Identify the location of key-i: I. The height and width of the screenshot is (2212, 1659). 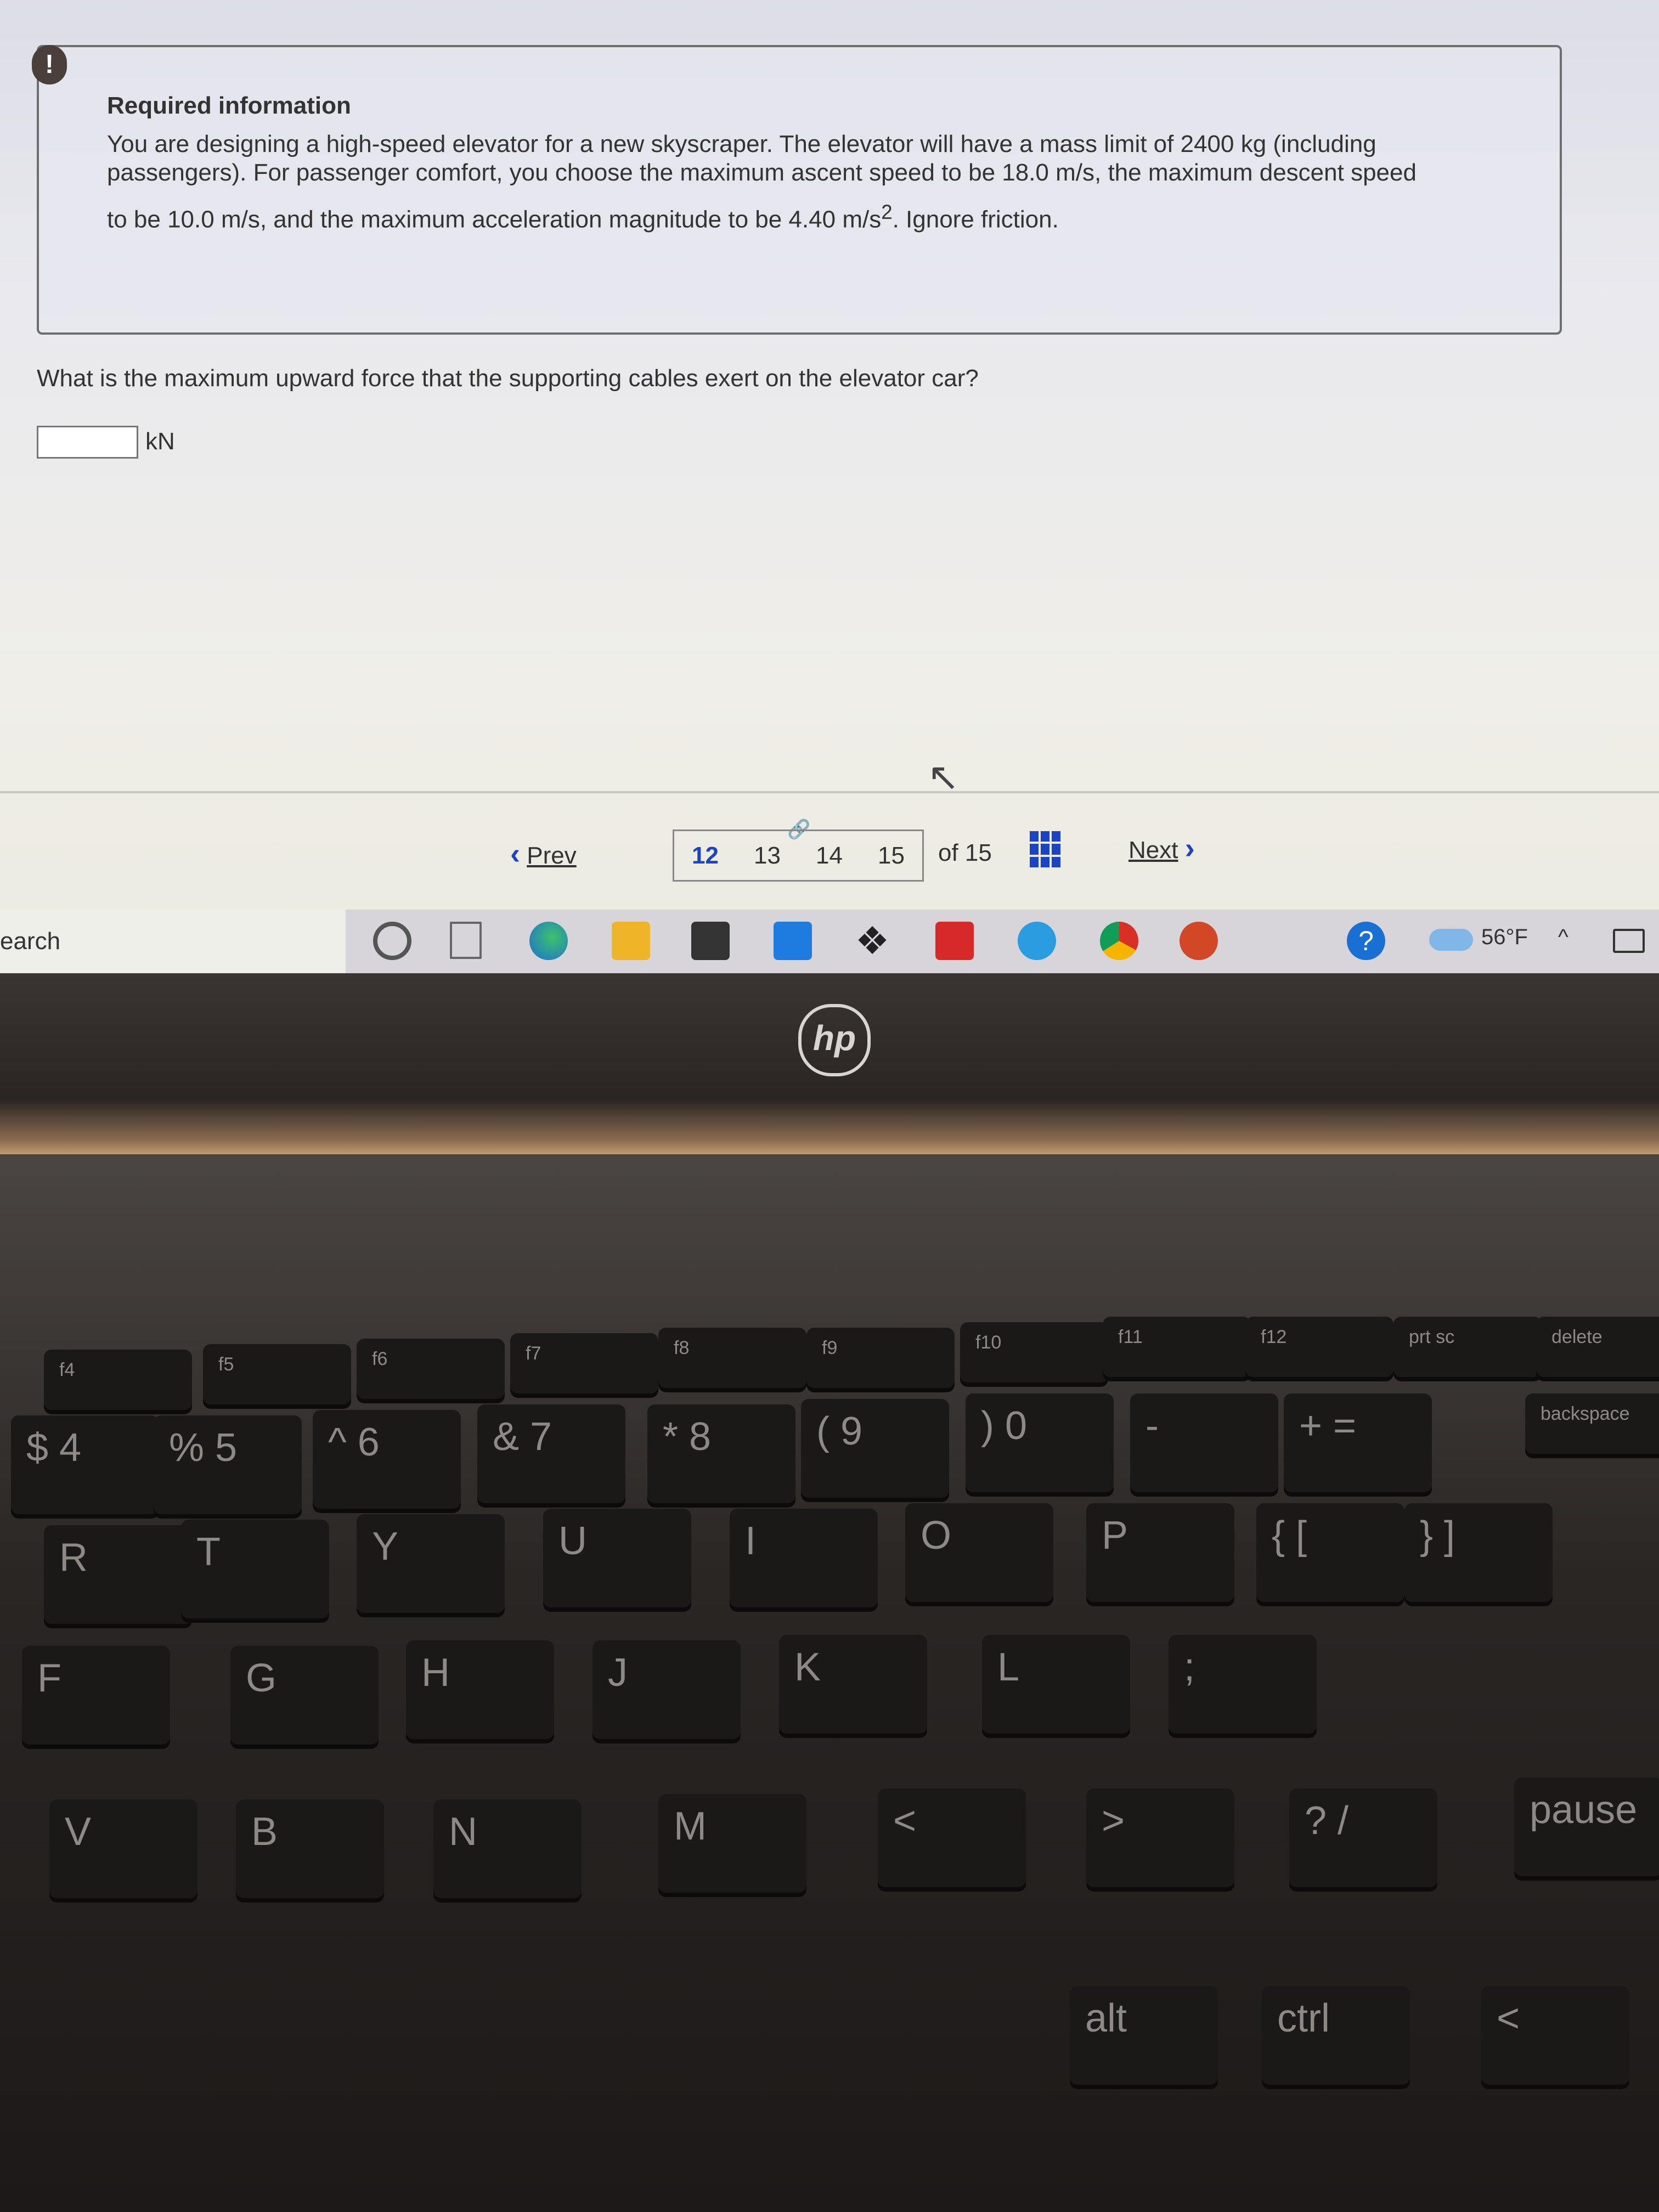
(804, 1558).